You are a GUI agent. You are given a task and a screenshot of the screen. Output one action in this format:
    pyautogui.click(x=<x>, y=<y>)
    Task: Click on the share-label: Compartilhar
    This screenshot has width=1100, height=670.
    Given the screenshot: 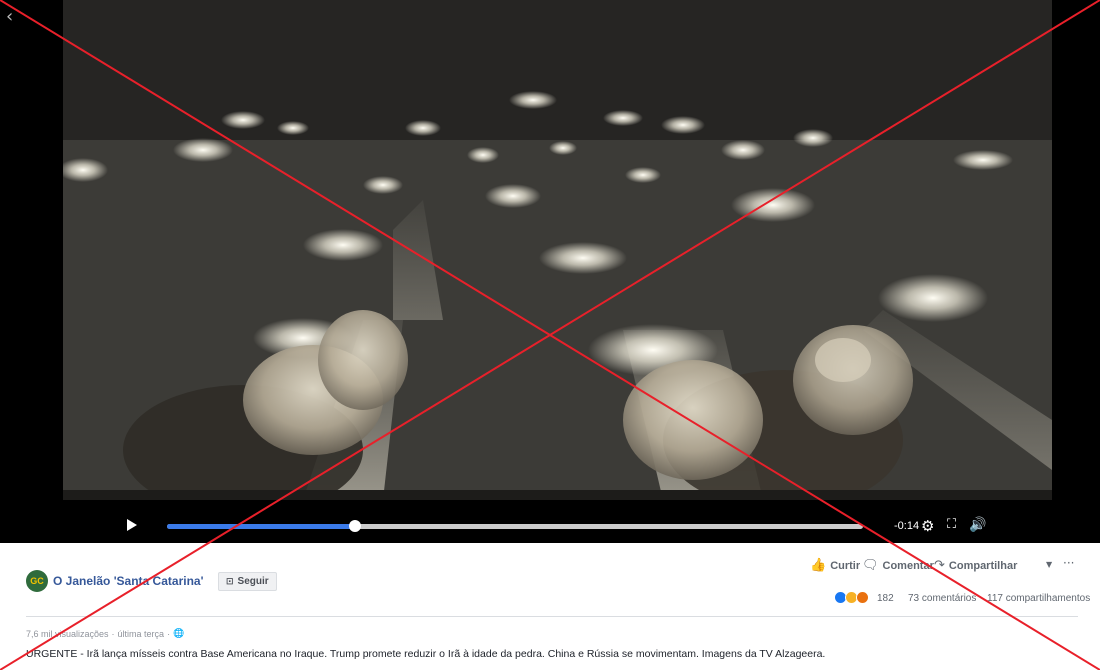 What is the action you would take?
    pyautogui.click(x=983, y=565)
    